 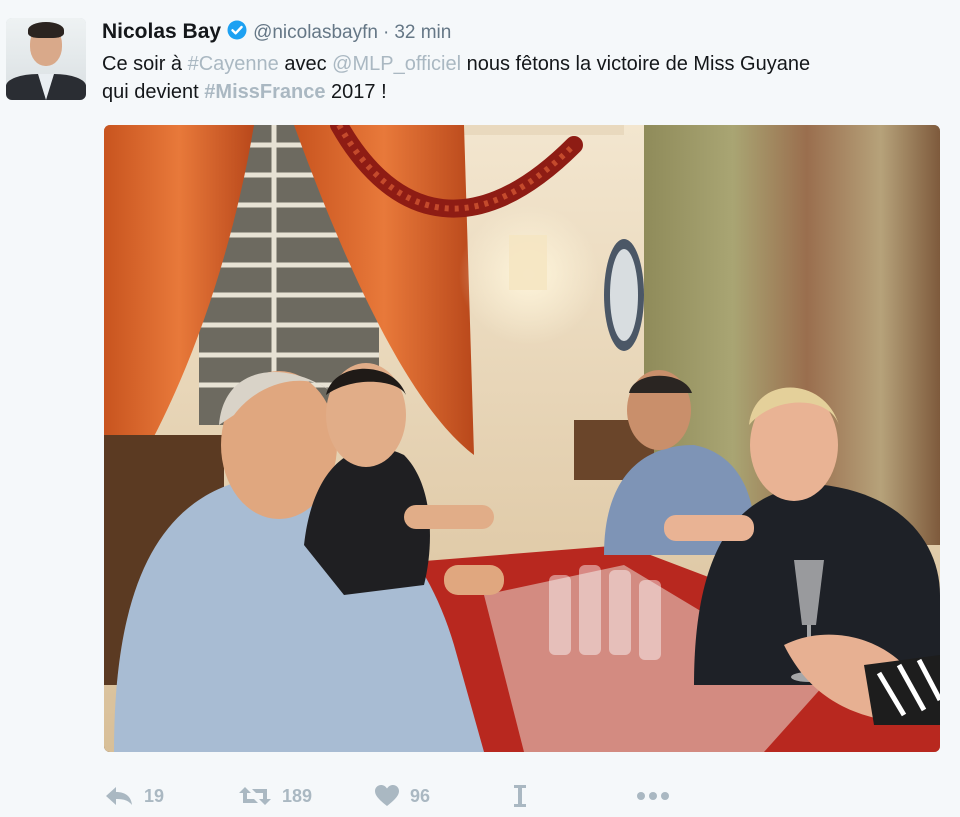 What do you see at coordinates (315, 33) in the screenshot?
I see `author-handle: @nicolasbayfn` at bounding box center [315, 33].